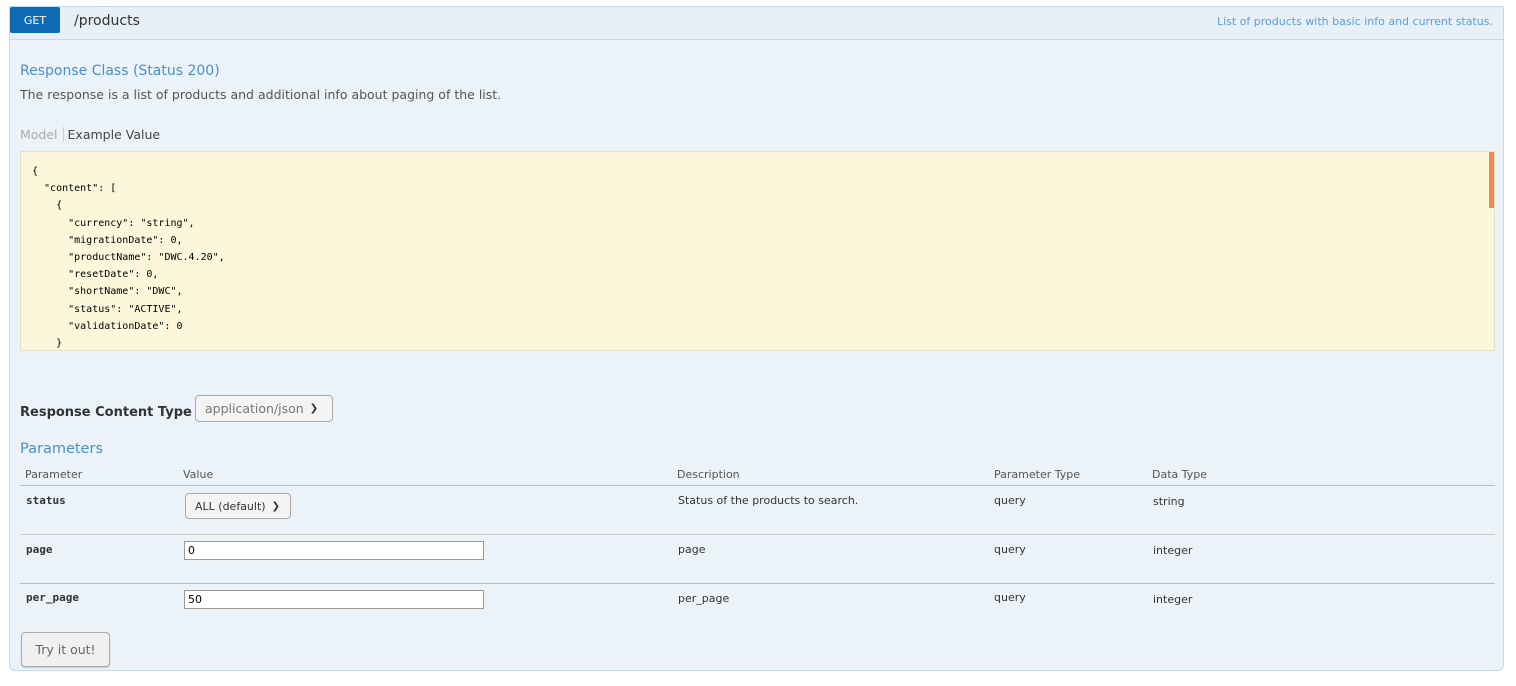  I want to click on param-description-status: Status of the products to search., so click(768, 500).